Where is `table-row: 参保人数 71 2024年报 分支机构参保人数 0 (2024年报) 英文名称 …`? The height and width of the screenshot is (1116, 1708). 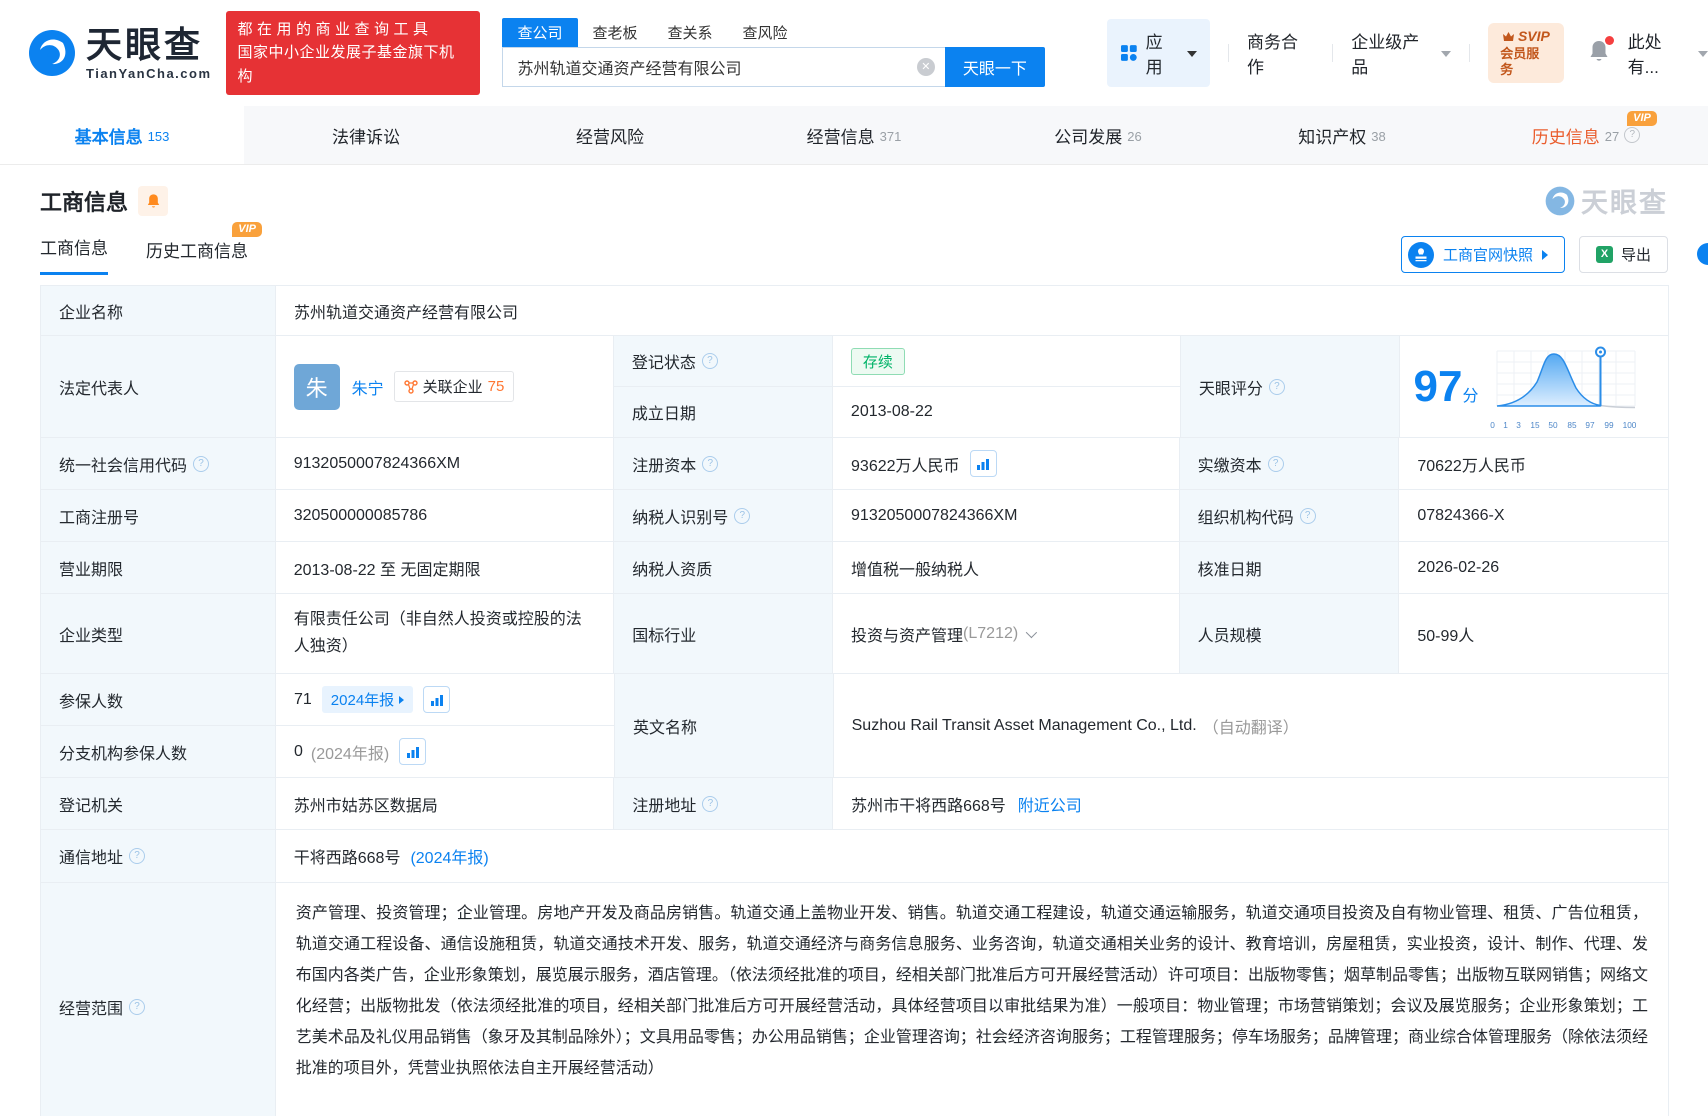 table-row: 参保人数 71 2024年报 分支机构参保人数 0 (2024年报) 英文名称 … is located at coordinates (854, 726).